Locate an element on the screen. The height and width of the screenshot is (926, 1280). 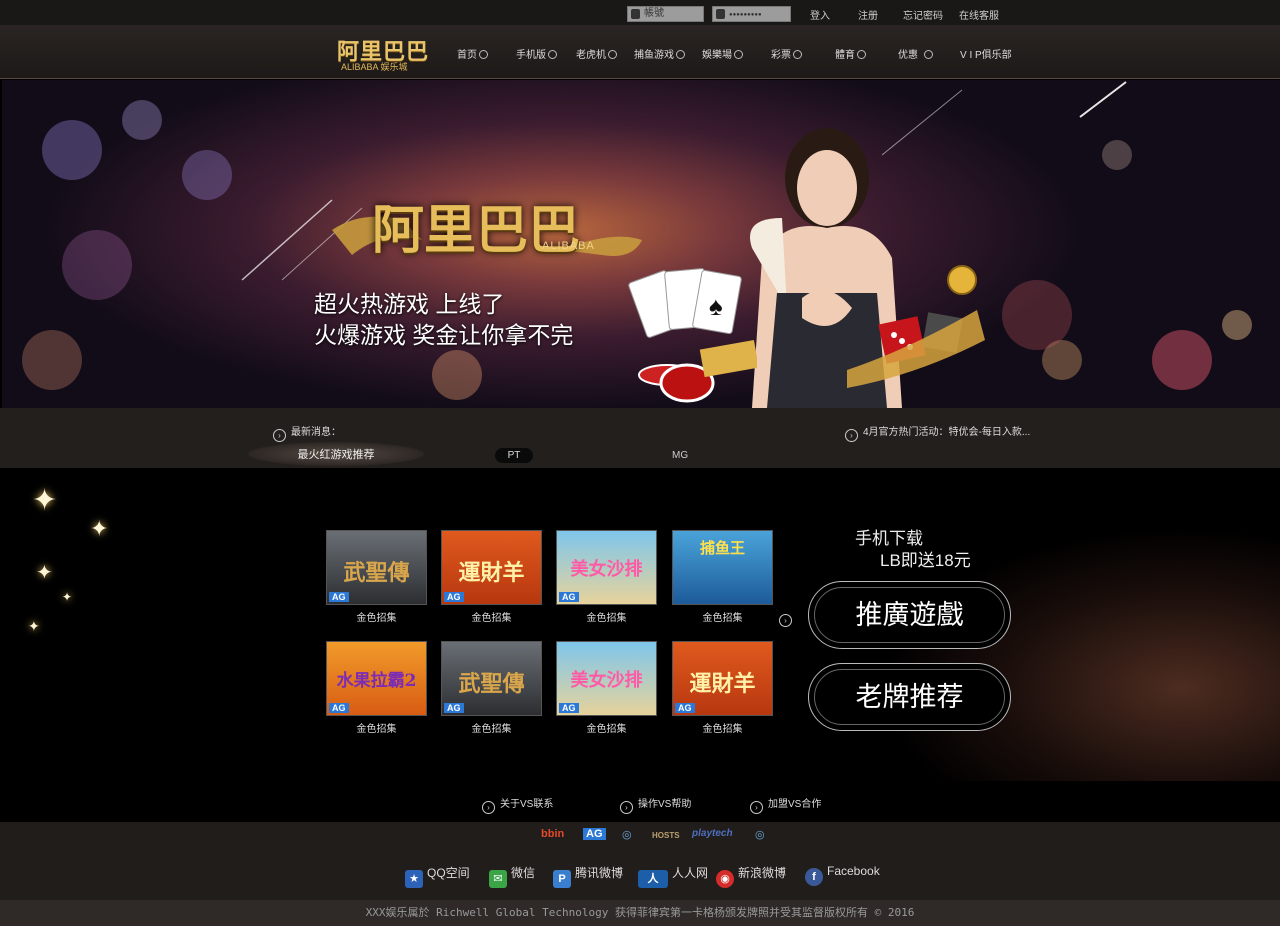
game-card: 水果拉霸2 AG 金色招集 is located at coordinates (376, 688).